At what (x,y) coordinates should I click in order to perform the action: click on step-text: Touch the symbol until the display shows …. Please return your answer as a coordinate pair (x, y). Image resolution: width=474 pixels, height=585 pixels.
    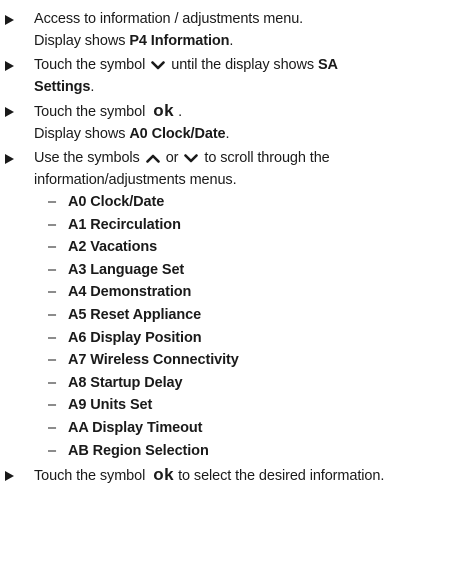
    Looking at the image, I should click on (254, 65).